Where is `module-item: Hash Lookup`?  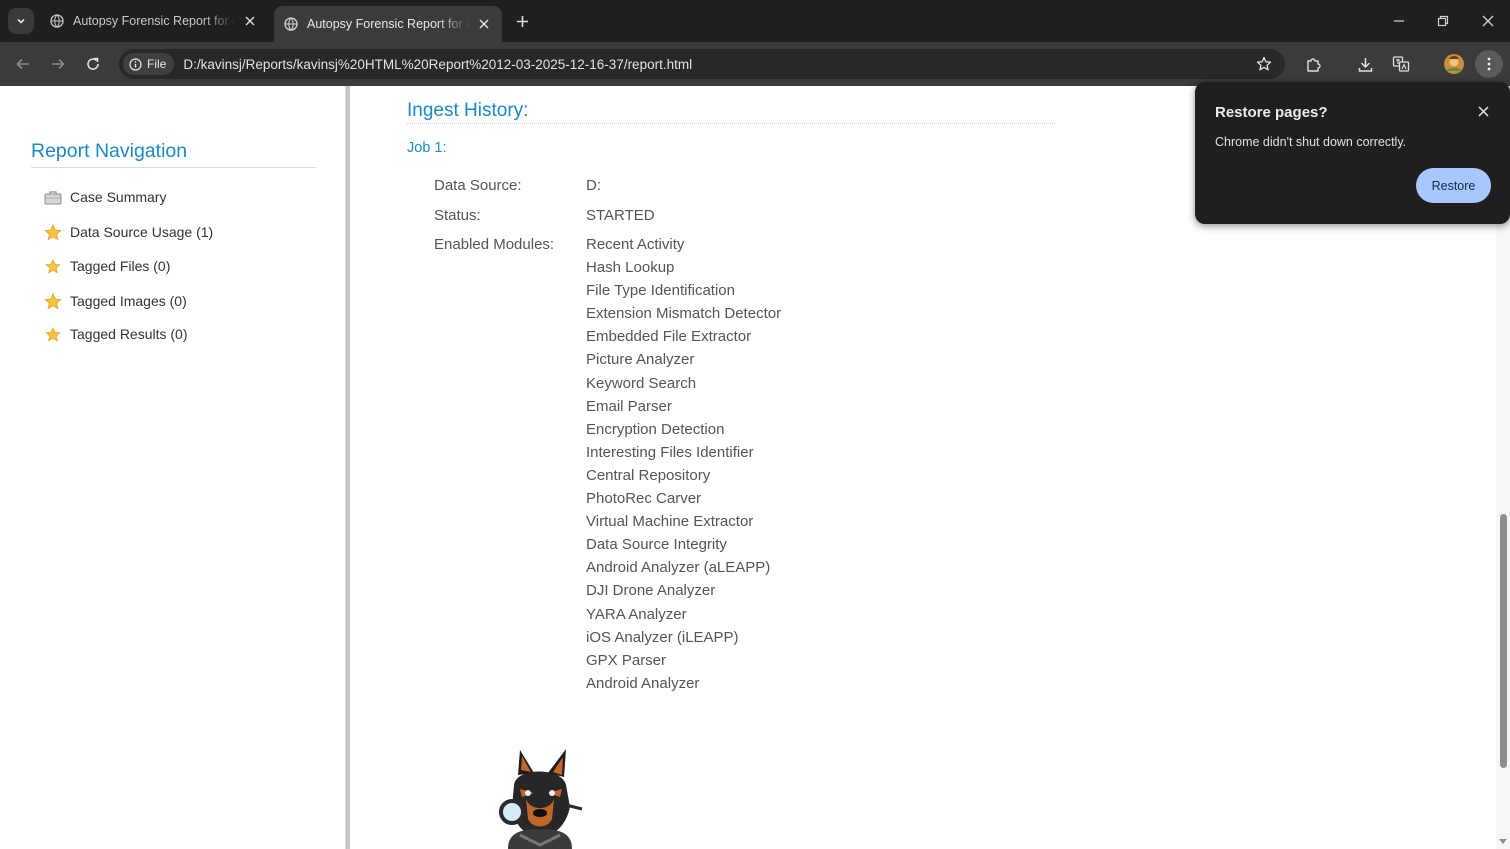 module-item: Hash Lookup is located at coordinates (630, 268).